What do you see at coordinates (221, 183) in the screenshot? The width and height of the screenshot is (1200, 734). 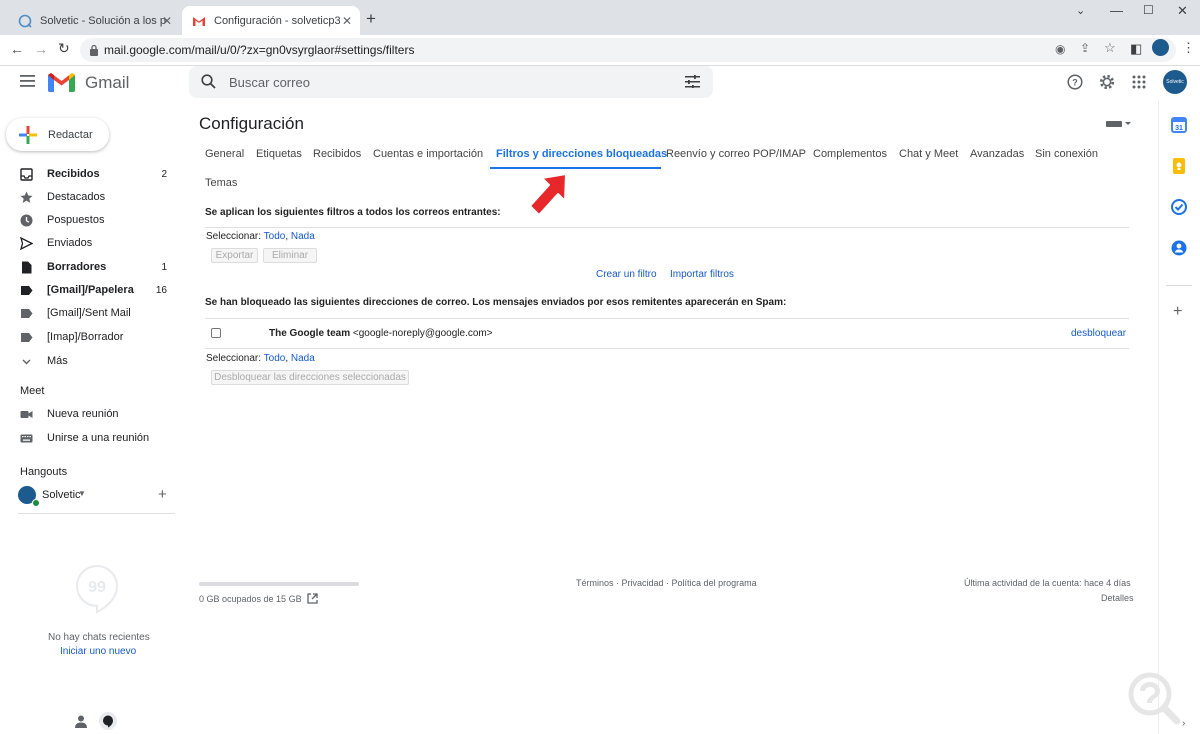 I see `tab-themes: Temas` at bounding box center [221, 183].